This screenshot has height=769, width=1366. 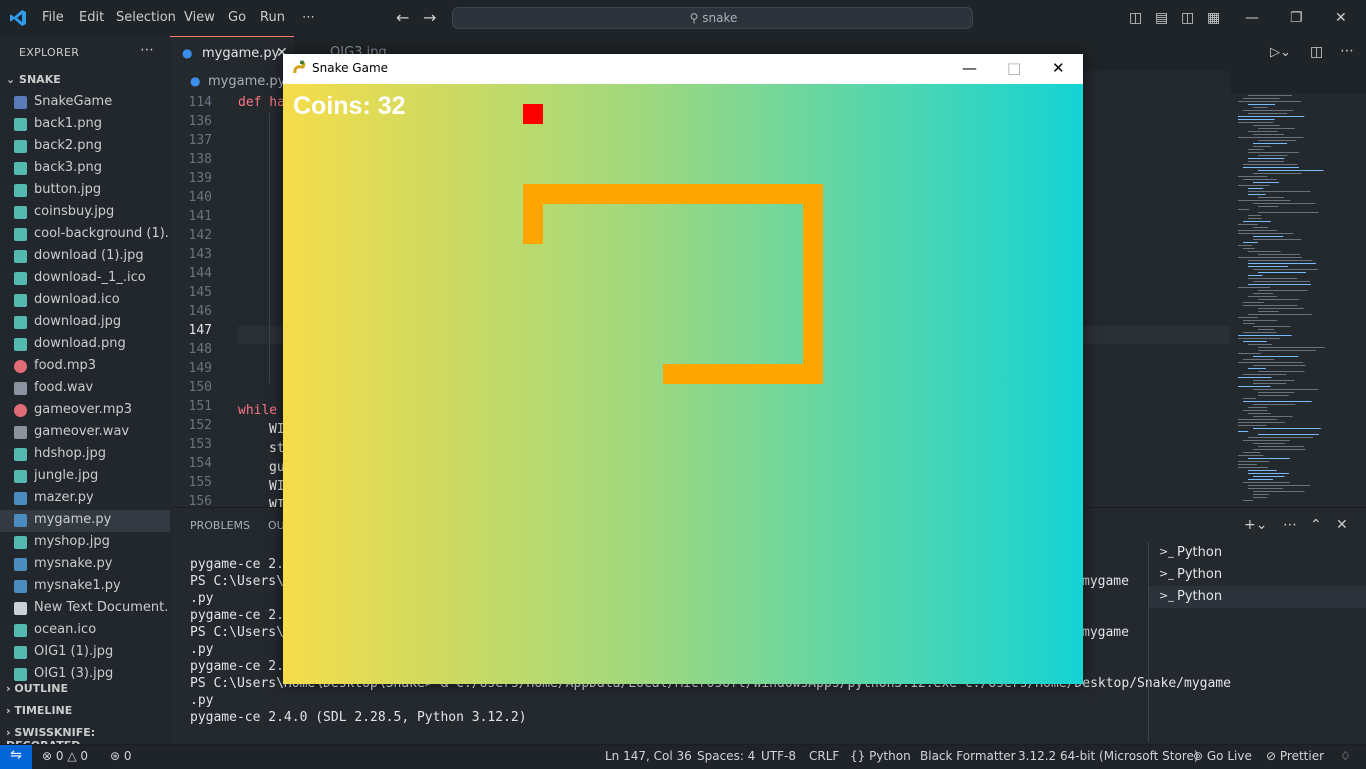 What do you see at coordinates (85, 147) in the screenshot?
I see `file-item: back2.png` at bounding box center [85, 147].